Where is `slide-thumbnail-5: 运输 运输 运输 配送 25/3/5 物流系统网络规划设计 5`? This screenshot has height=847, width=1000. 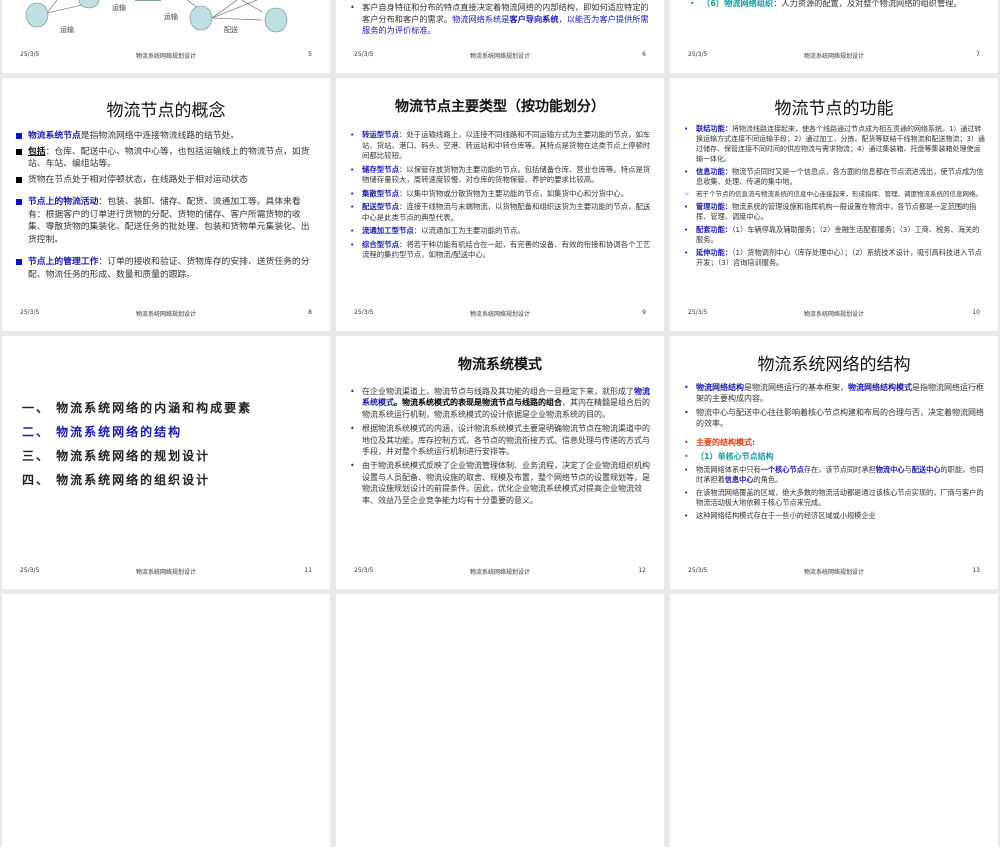 slide-thumbnail-5: 运输 运输 运输 配送 25/3/5 物流系统网络规划设计 5 is located at coordinates (166, 36).